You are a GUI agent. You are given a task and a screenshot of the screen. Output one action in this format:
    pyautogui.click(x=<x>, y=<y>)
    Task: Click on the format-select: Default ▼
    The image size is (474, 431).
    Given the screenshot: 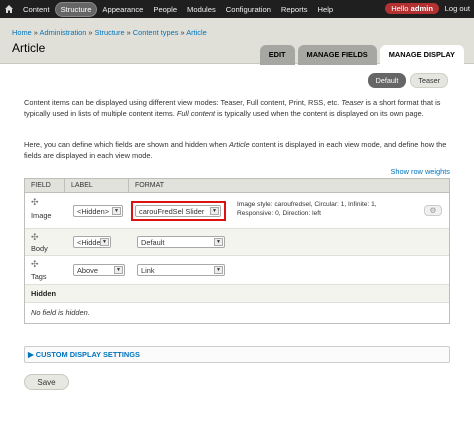 What is the action you would take?
    pyautogui.click(x=181, y=242)
    